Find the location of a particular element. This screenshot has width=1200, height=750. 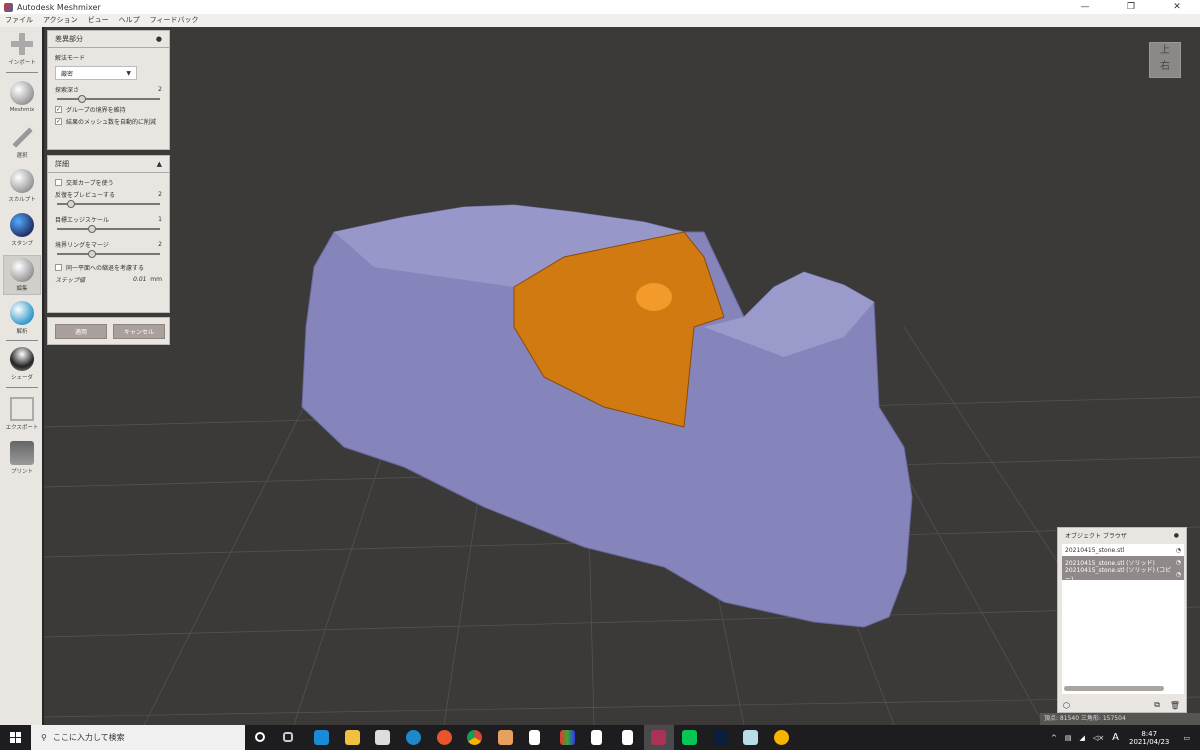

menu-action: アクション is located at coordinates (60, 20).